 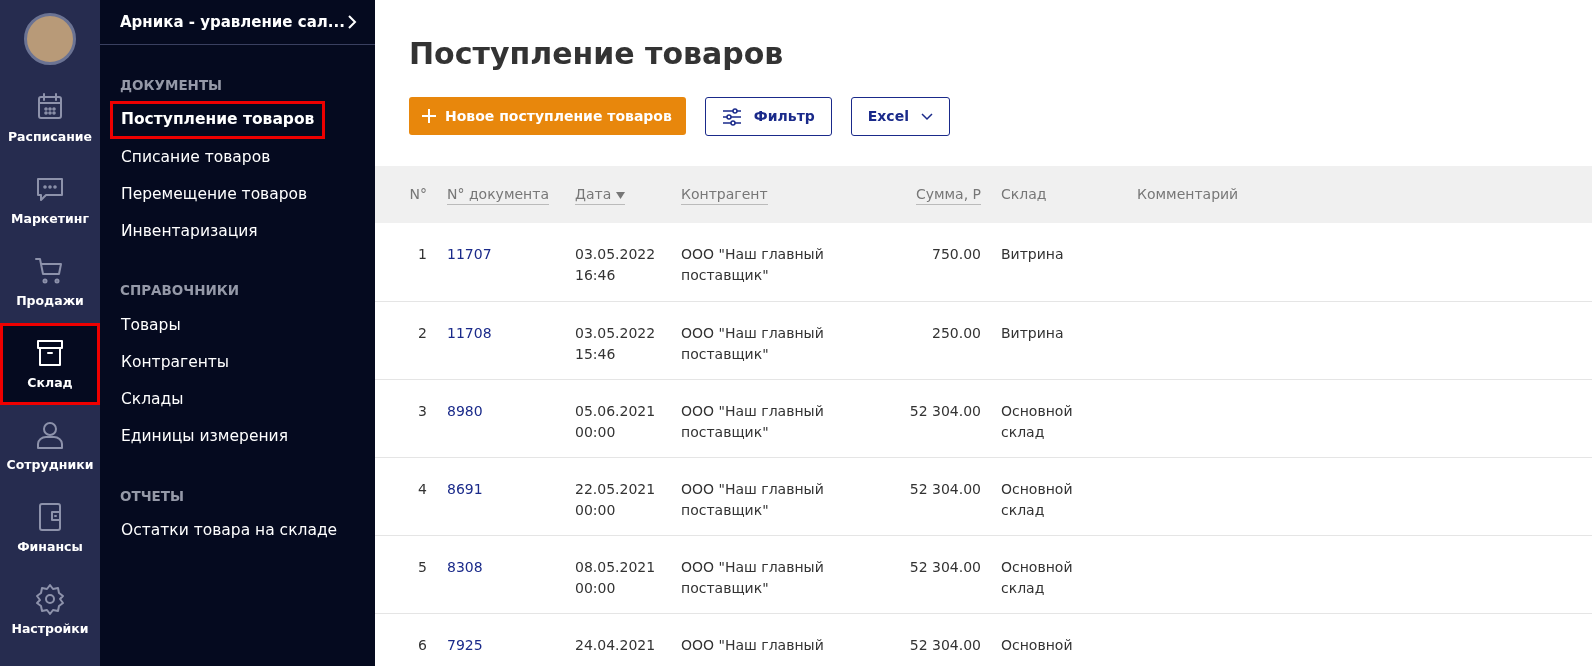 What do you see at coordinates (50, 200) in the screenshot?
I see `rail-item: Маркетинг` at bounding box center [50, 200].